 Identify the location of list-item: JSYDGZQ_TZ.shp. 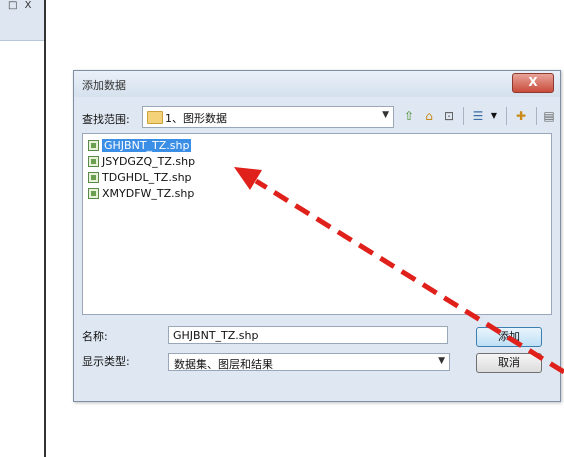
(141, 161).